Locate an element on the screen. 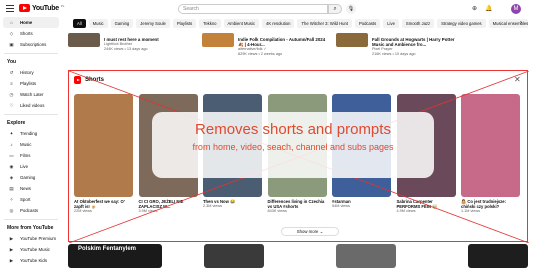 The height and width of the screenshot is (268, 533). sidebar-item-gaming: ◈ Gaming is located at coordinates (31, 177).